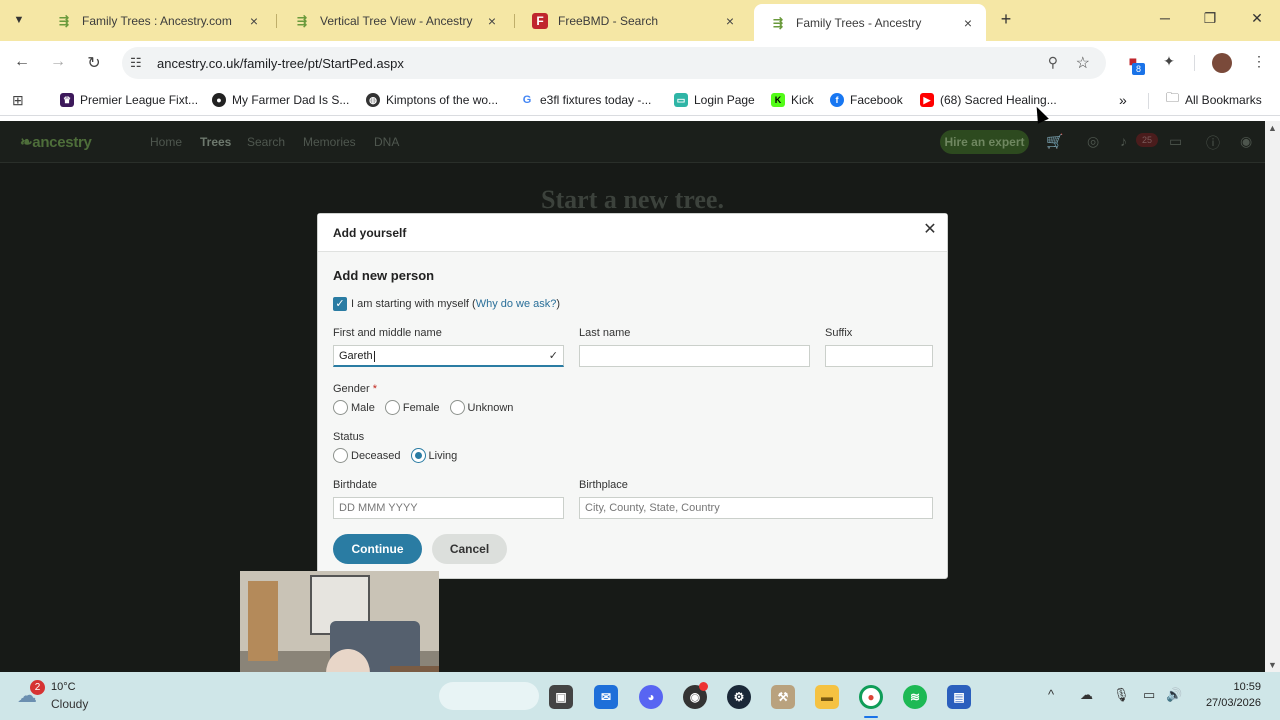 Image resolution: width=1280 pixels, height=720 pixels. I want to click on tab-search-chevron-icon: ▼, so click(19, 20).